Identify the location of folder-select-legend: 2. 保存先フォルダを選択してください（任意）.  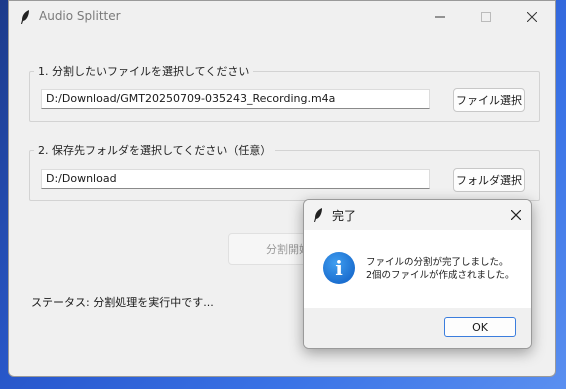
(155, 150).